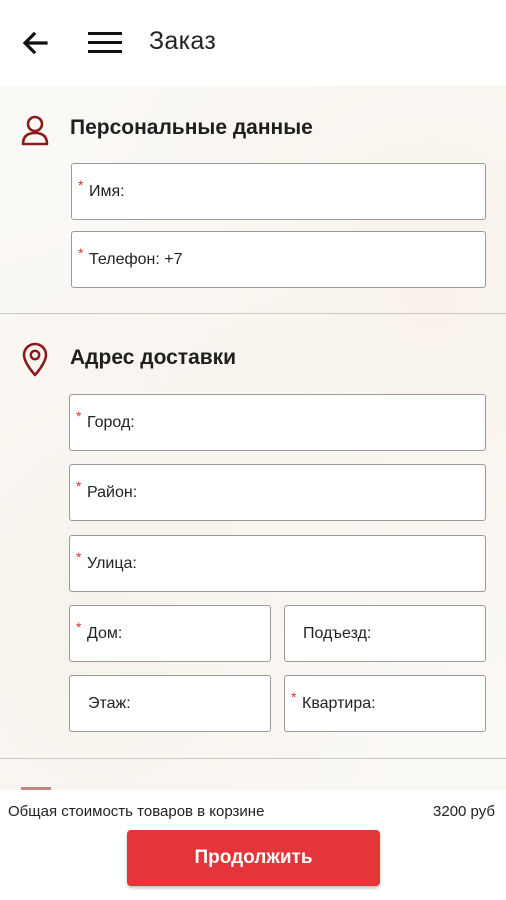  I want to click on personal-section-title: Персональные данные, so click(191, 127).